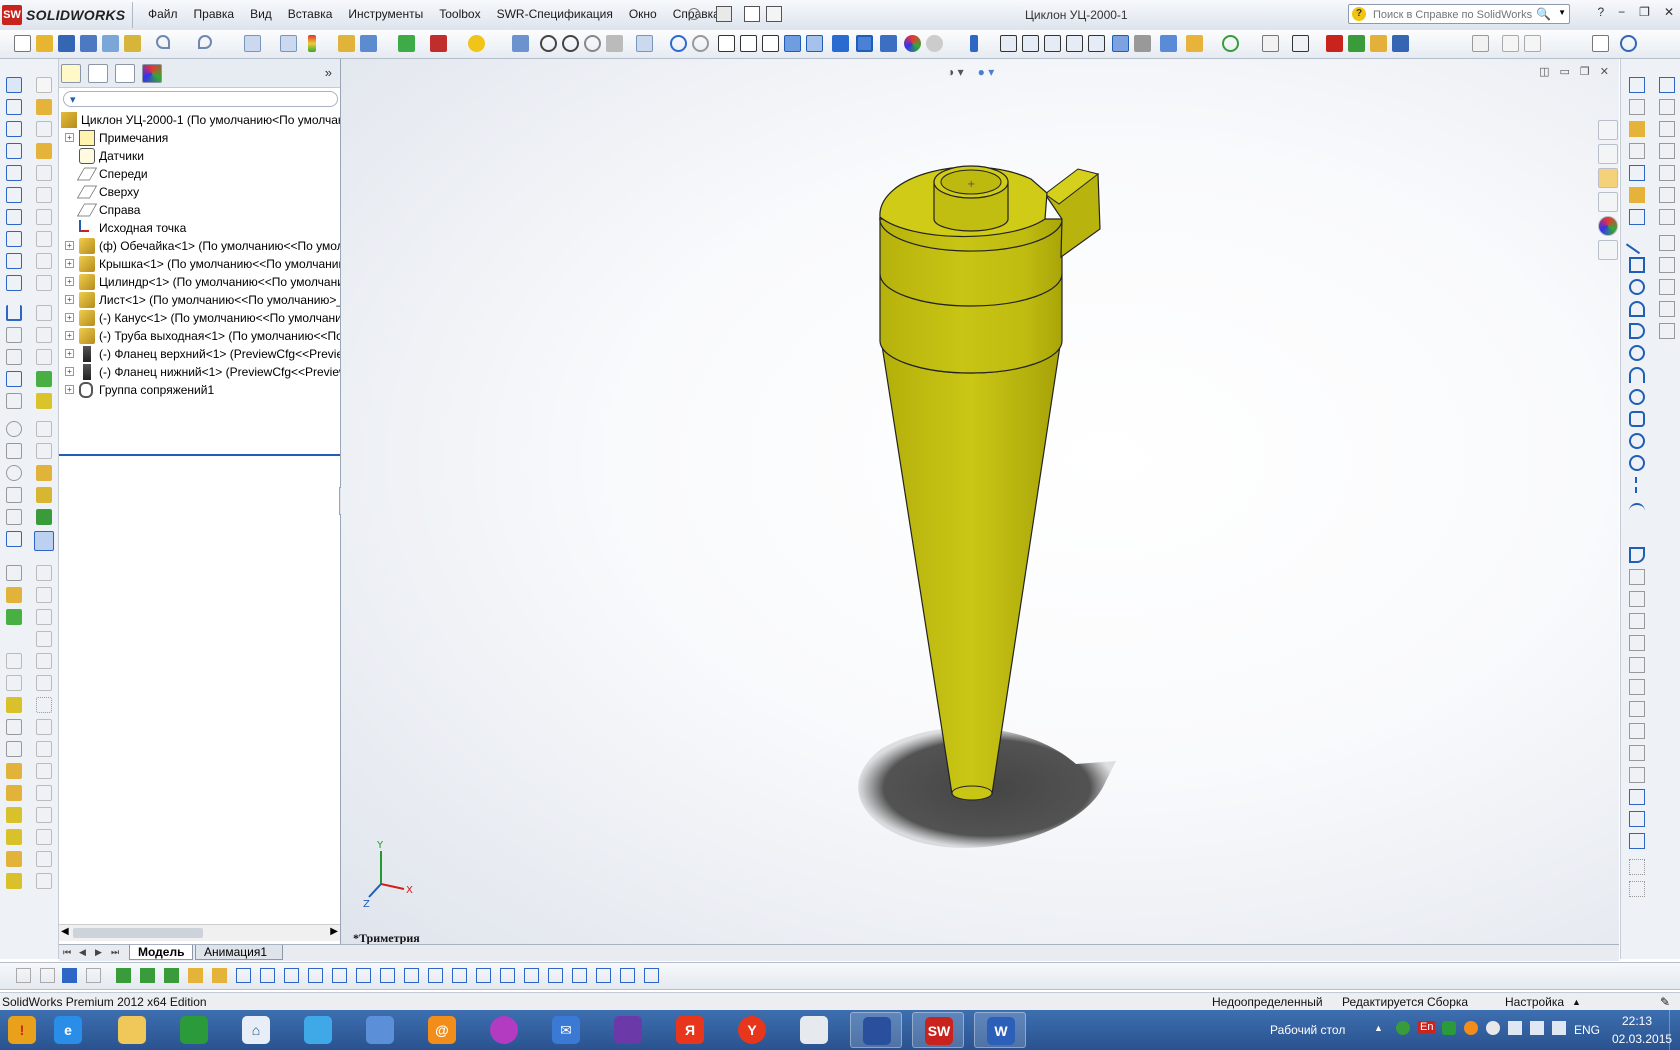 The height and width of the screenshot is (1050, 1680). Describe the element at coordinates (814, 43) in the screenshot. I see `hidden-lines-icon` at that location.